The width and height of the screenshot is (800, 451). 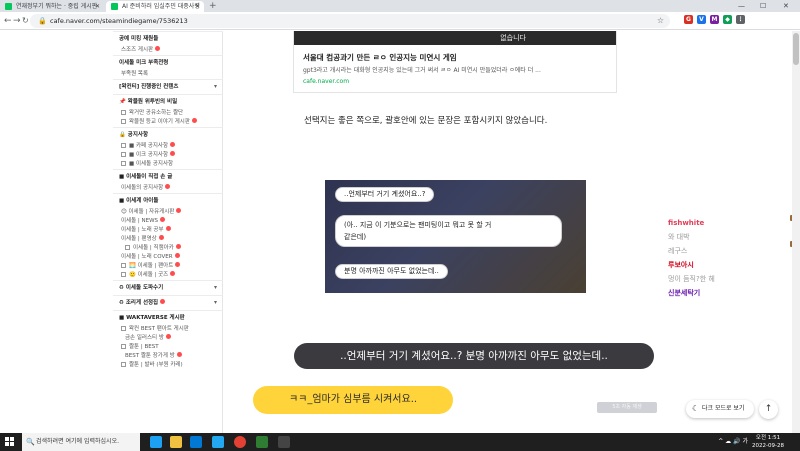 I want to click on dark-mode-button: ☾ 다크 모드로 보기, so click(x=720, y=409).